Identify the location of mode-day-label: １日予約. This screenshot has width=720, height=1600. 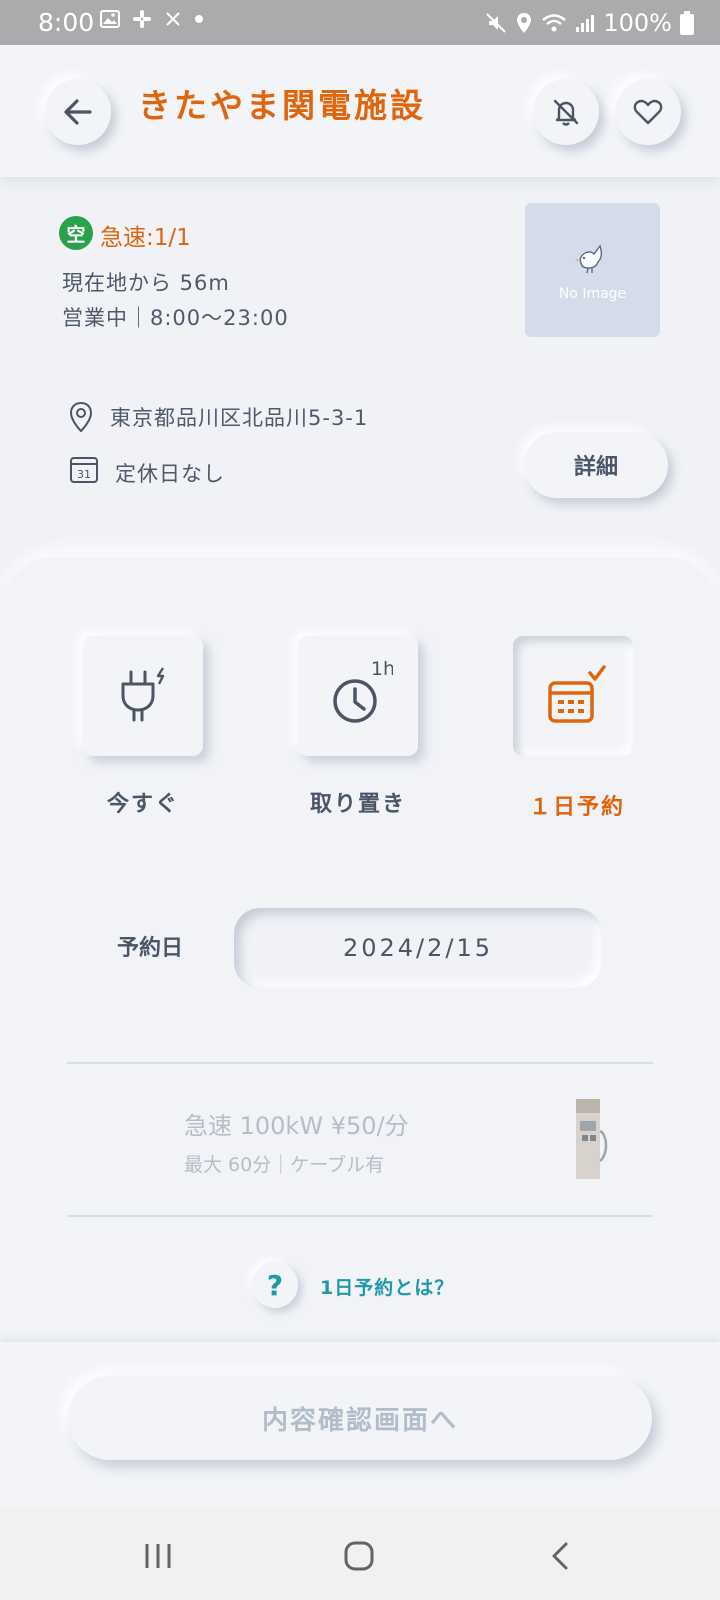
(577, 805).